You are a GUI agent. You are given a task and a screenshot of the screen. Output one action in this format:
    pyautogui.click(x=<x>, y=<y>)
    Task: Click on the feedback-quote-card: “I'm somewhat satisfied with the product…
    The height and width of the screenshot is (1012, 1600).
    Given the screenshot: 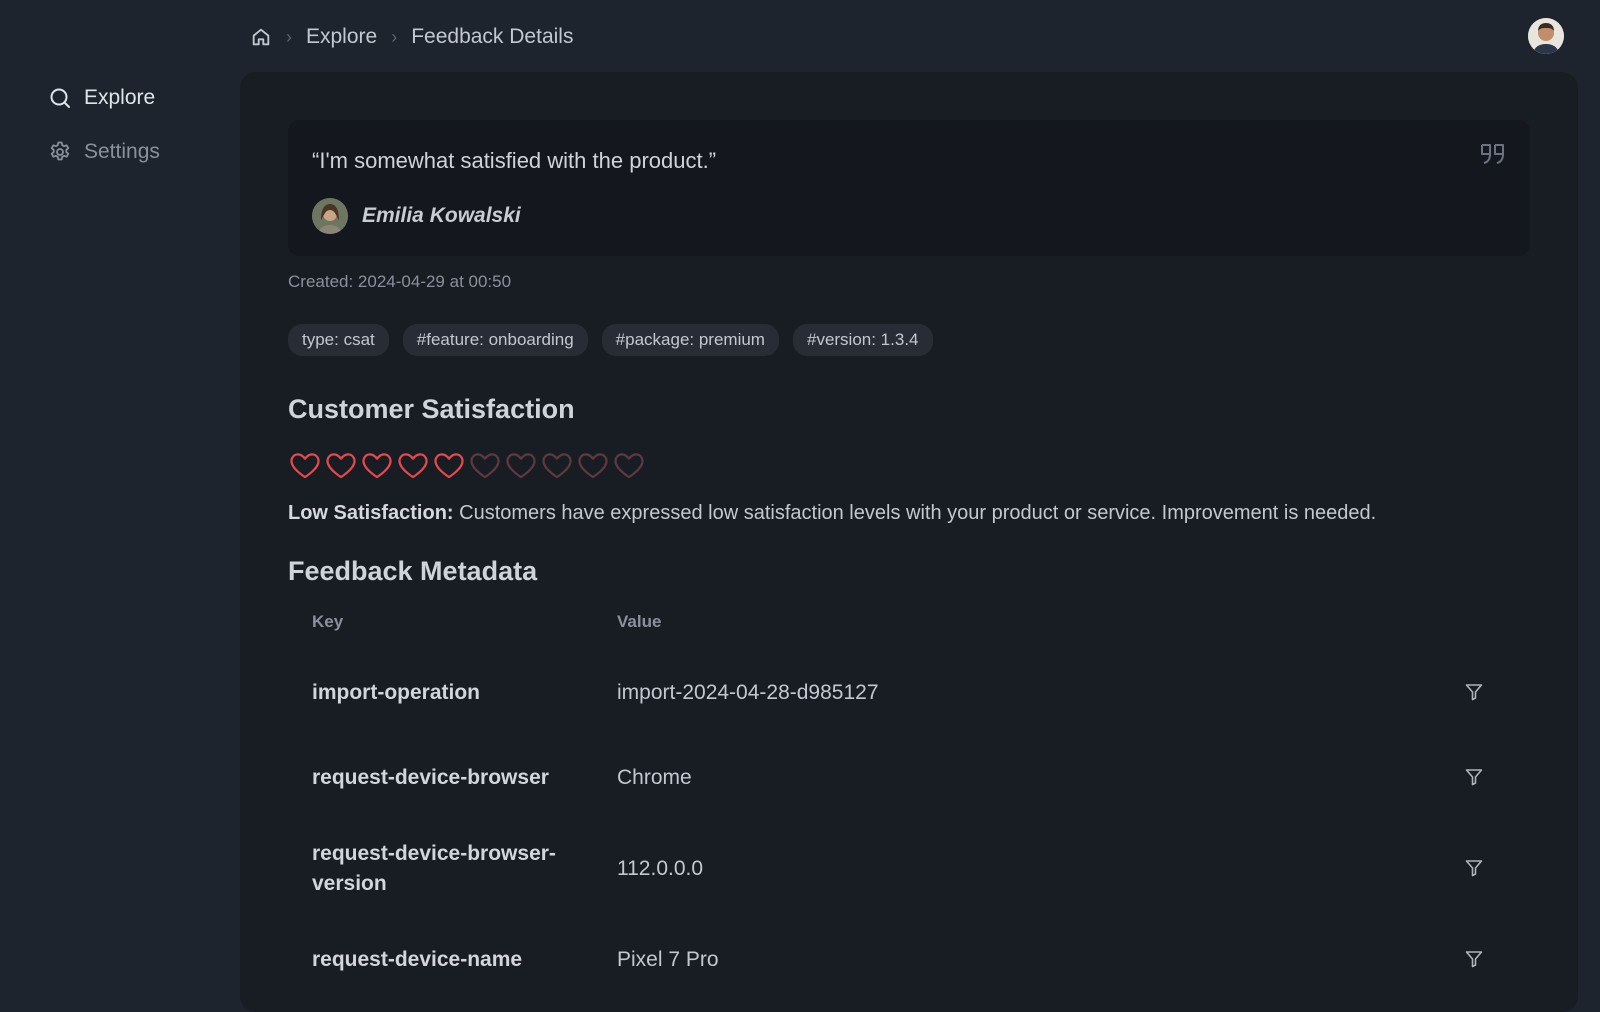 What is the action you would take?
    pyautogui.click(x=909, y=188)
    